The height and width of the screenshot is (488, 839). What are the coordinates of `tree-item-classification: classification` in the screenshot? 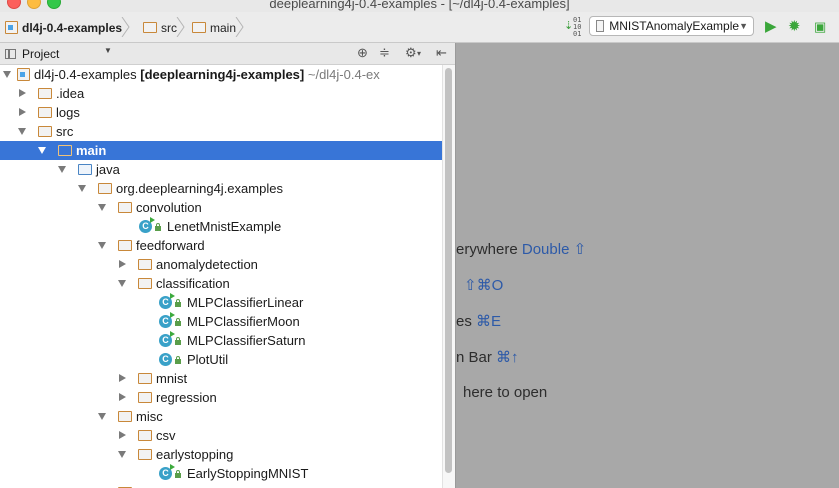 It's located at (221, 283).